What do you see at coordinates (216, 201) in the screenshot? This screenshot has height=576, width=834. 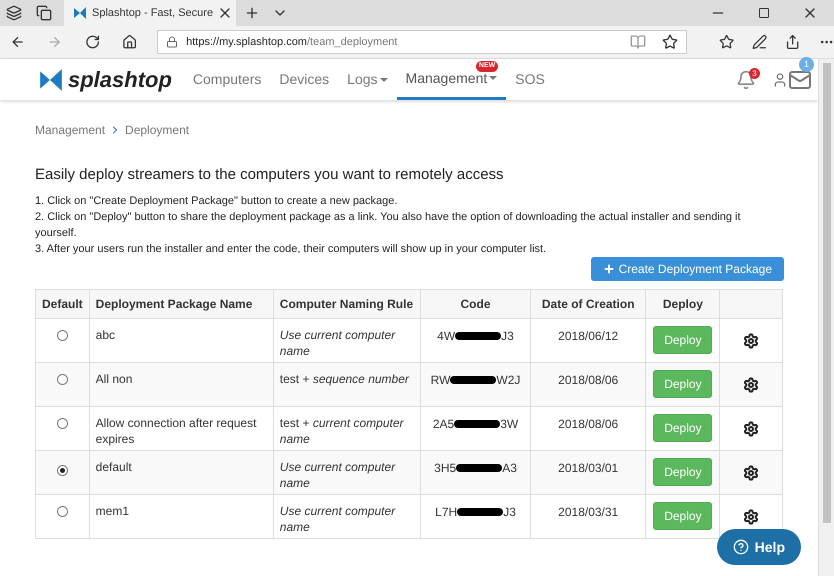 I see `instruction-text: 1. Click on "Create Deployment Package" button to create a new package.` at bounding box center [216, 201].